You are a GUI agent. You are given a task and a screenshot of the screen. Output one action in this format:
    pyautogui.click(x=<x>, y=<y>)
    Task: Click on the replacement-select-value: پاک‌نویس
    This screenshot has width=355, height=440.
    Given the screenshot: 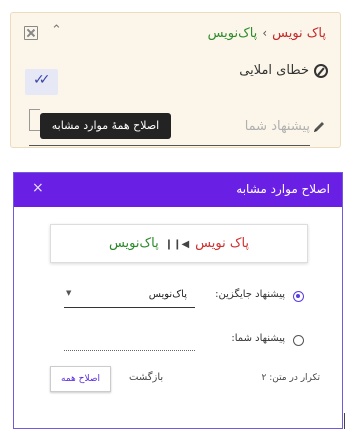 What is the action you would take?
    pyautogui.click(x=167, y=294)
    